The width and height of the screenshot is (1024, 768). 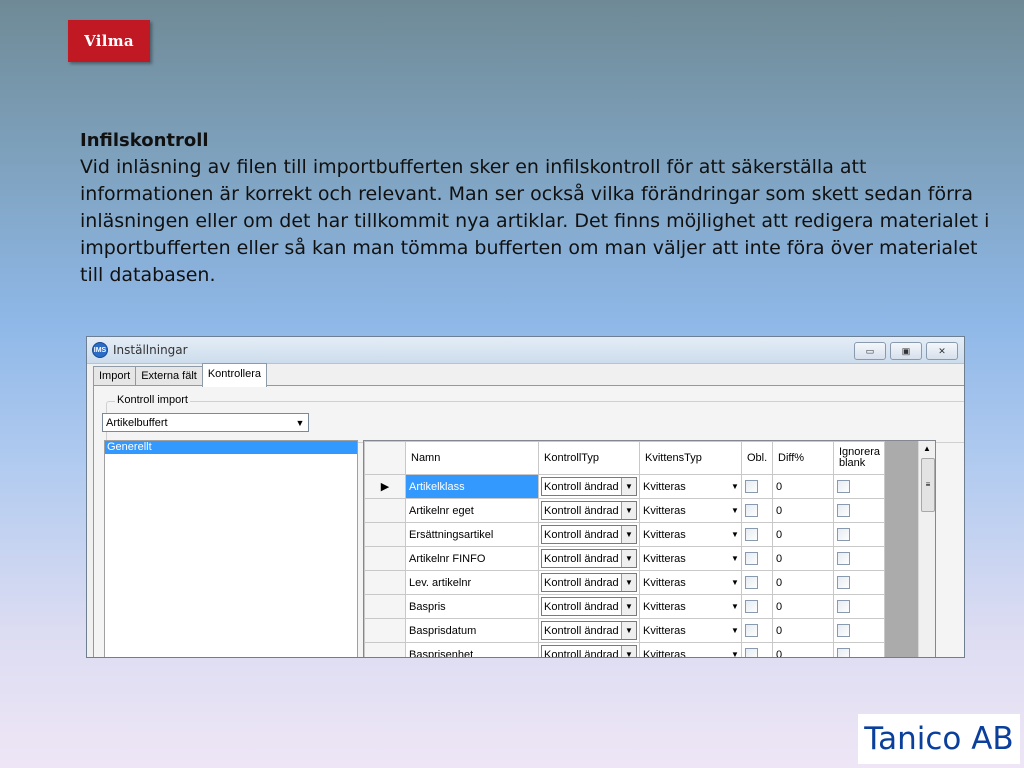 I want to click on cell-namn: Ersättningsartikel, so click(x=472, y=534).